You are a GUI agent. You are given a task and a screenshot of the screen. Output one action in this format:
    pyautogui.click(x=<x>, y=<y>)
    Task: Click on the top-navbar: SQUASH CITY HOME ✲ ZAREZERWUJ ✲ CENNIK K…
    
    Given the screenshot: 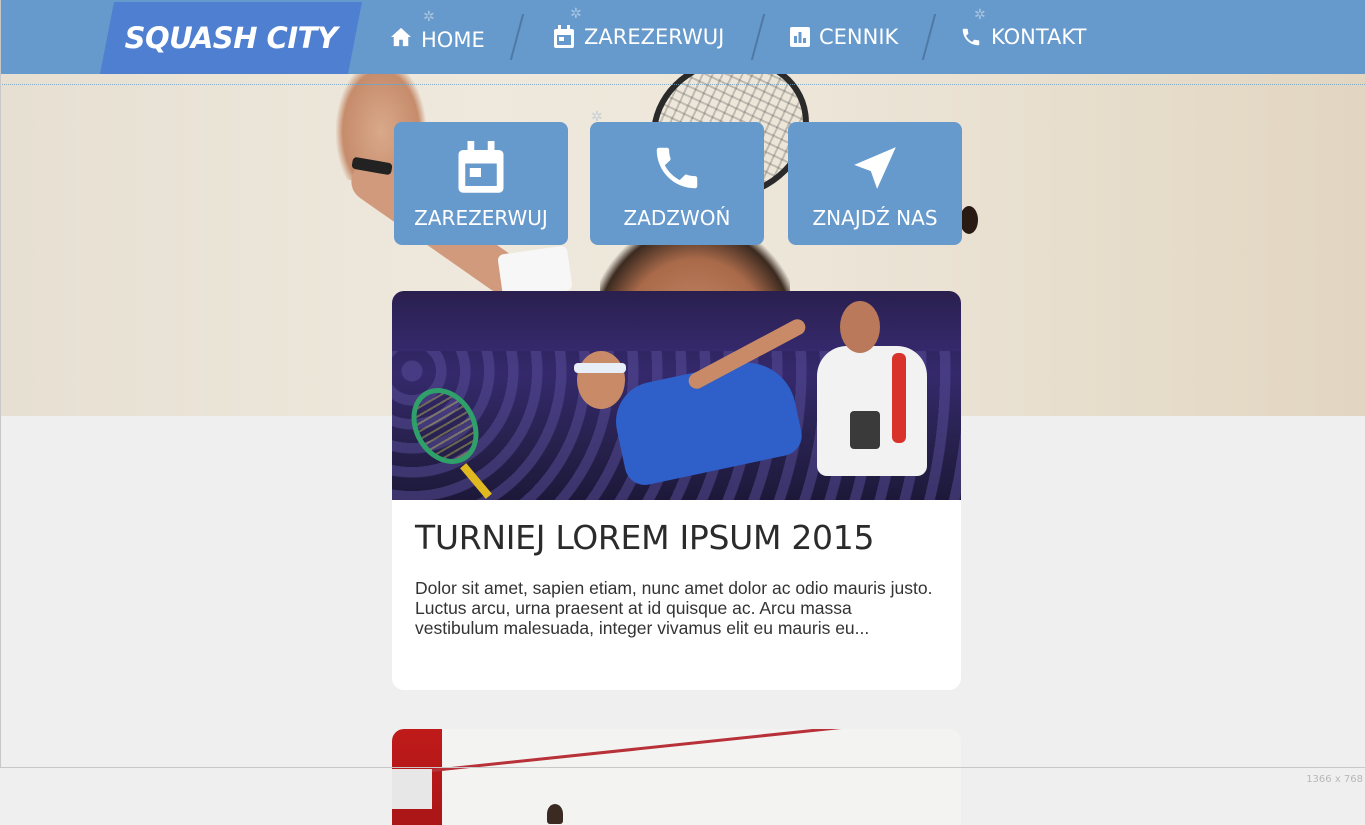 What is the action you would take?
    pyautogui.click(x=682, y=37)
    